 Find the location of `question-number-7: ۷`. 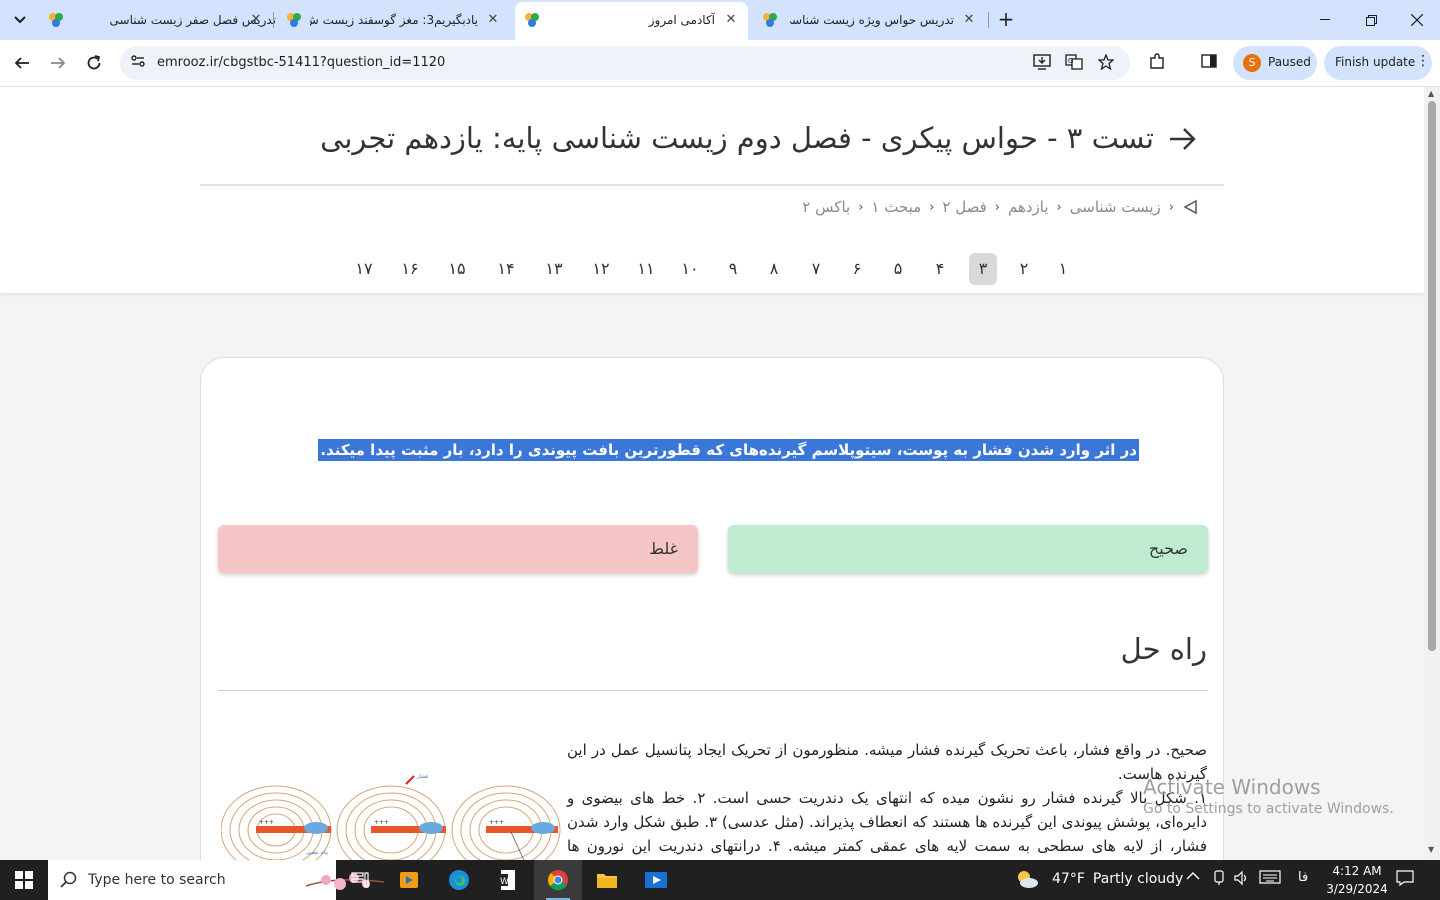

question-number-7: ۷ is located at coordinates (816, 269).